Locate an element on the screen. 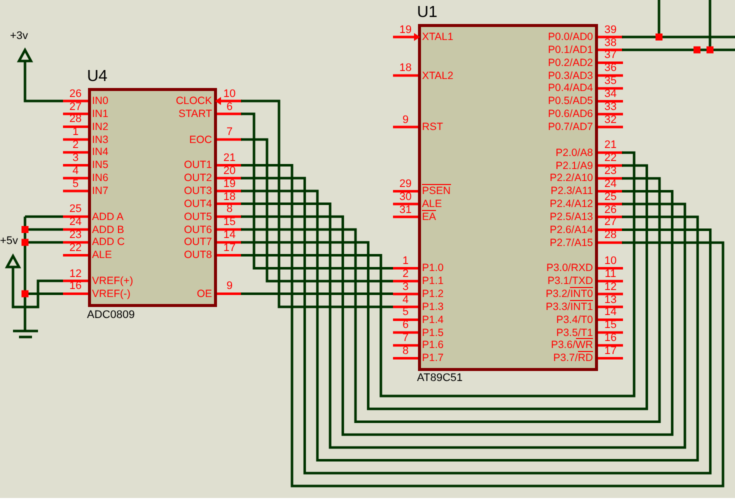 This screenshot has width=735, height=502. pin-label: P3.6/WR is located at coordinates (571, 345).